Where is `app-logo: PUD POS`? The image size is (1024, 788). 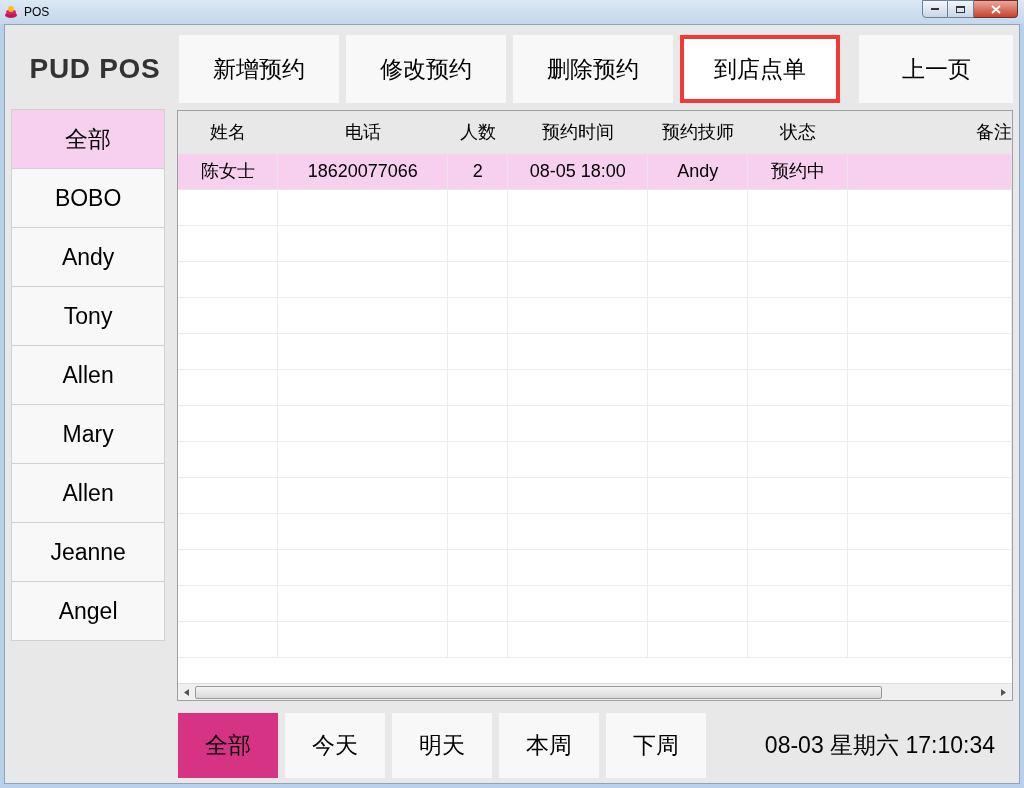
app-logo: PUD POS is located at coordinates (95, 69).